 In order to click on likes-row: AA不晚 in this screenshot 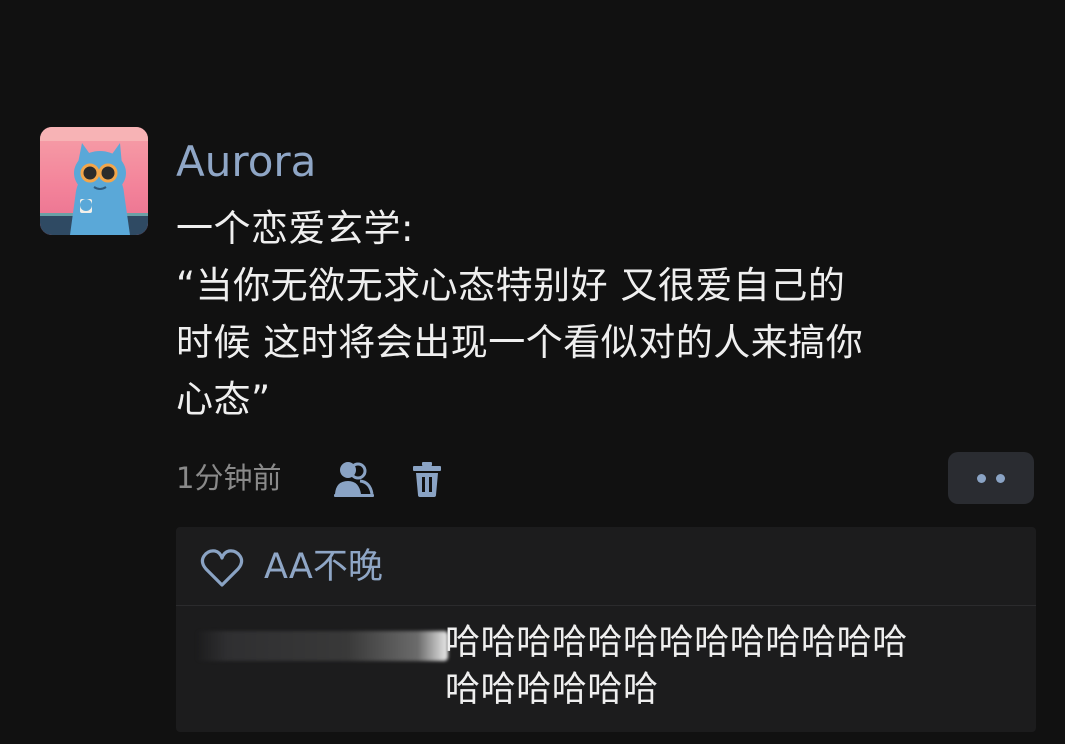, I will do `click(606, 566)`.